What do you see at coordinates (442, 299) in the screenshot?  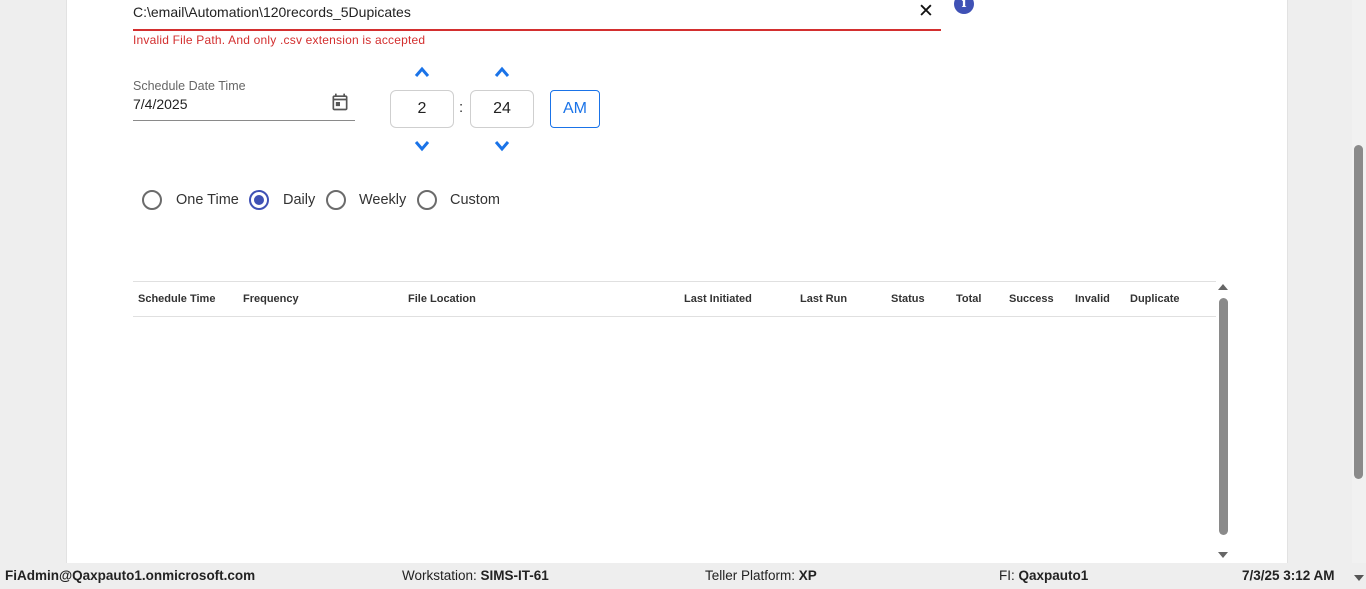 I see `column-header-file-location: File Location` at bounding box center [442, 299].